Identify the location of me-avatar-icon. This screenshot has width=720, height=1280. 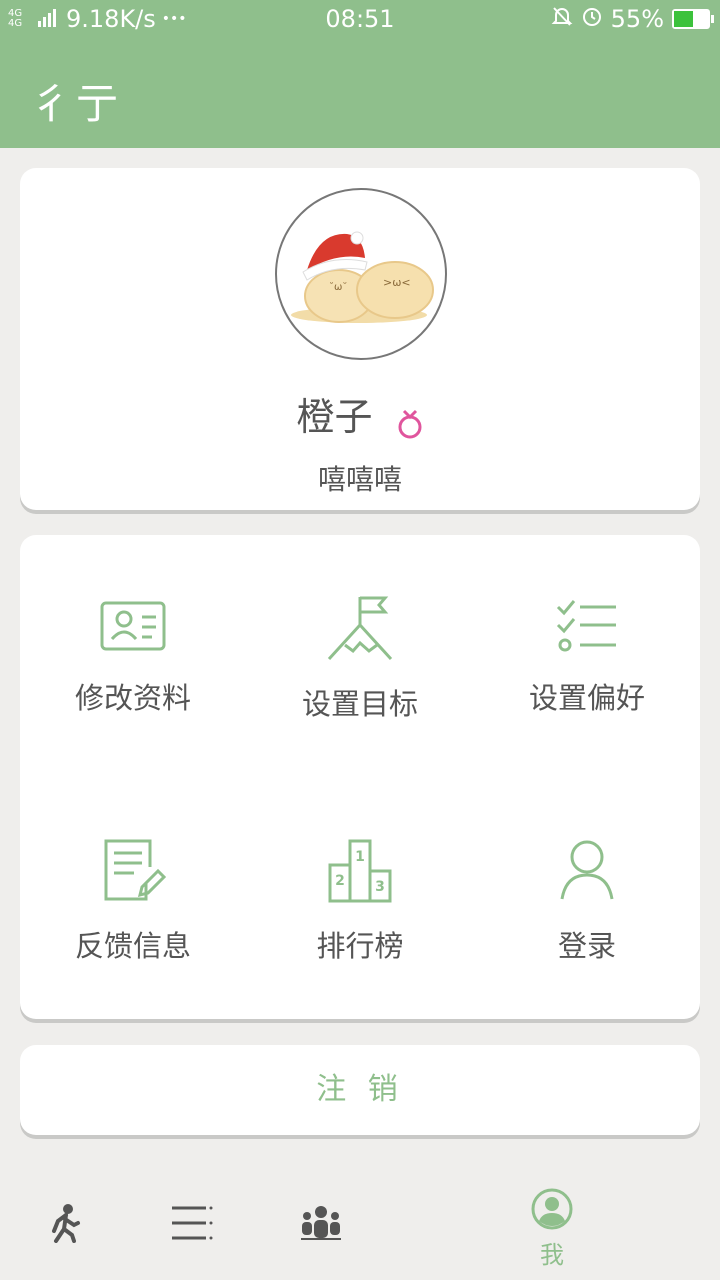
(552, 1211).